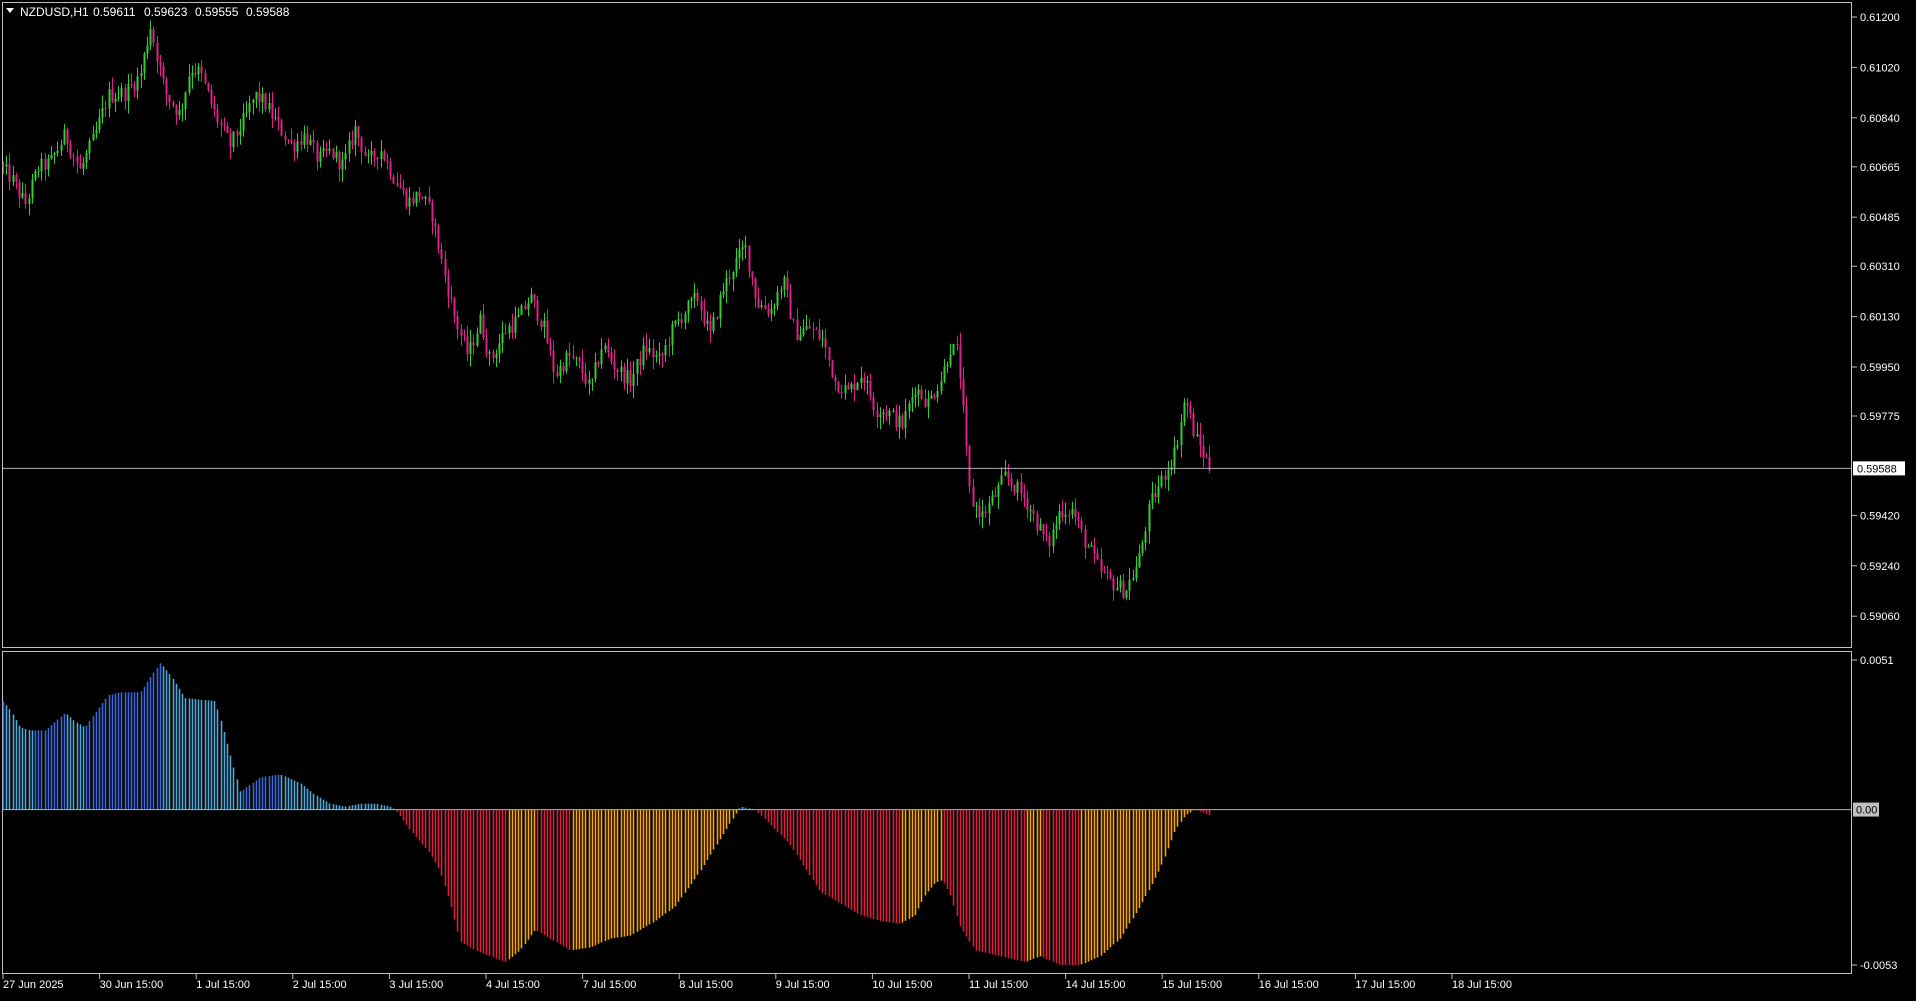 The width and height of the screenshot is (1916, 1001). Describe the element at coordinates (320, 985) in the screenshot. I see `time-tick-label: 2 Jul 15:00` at that location.